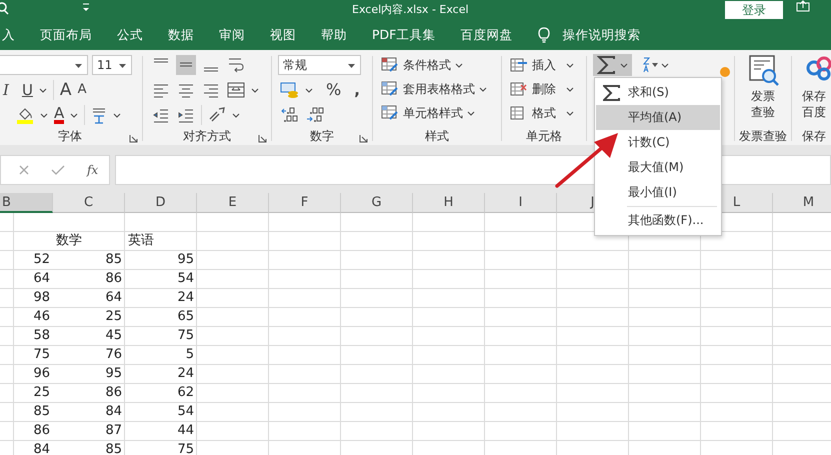  Describe the element at coordinates (207, 136) in the screenshot. I see `group-label: 对齐方式` at that location.